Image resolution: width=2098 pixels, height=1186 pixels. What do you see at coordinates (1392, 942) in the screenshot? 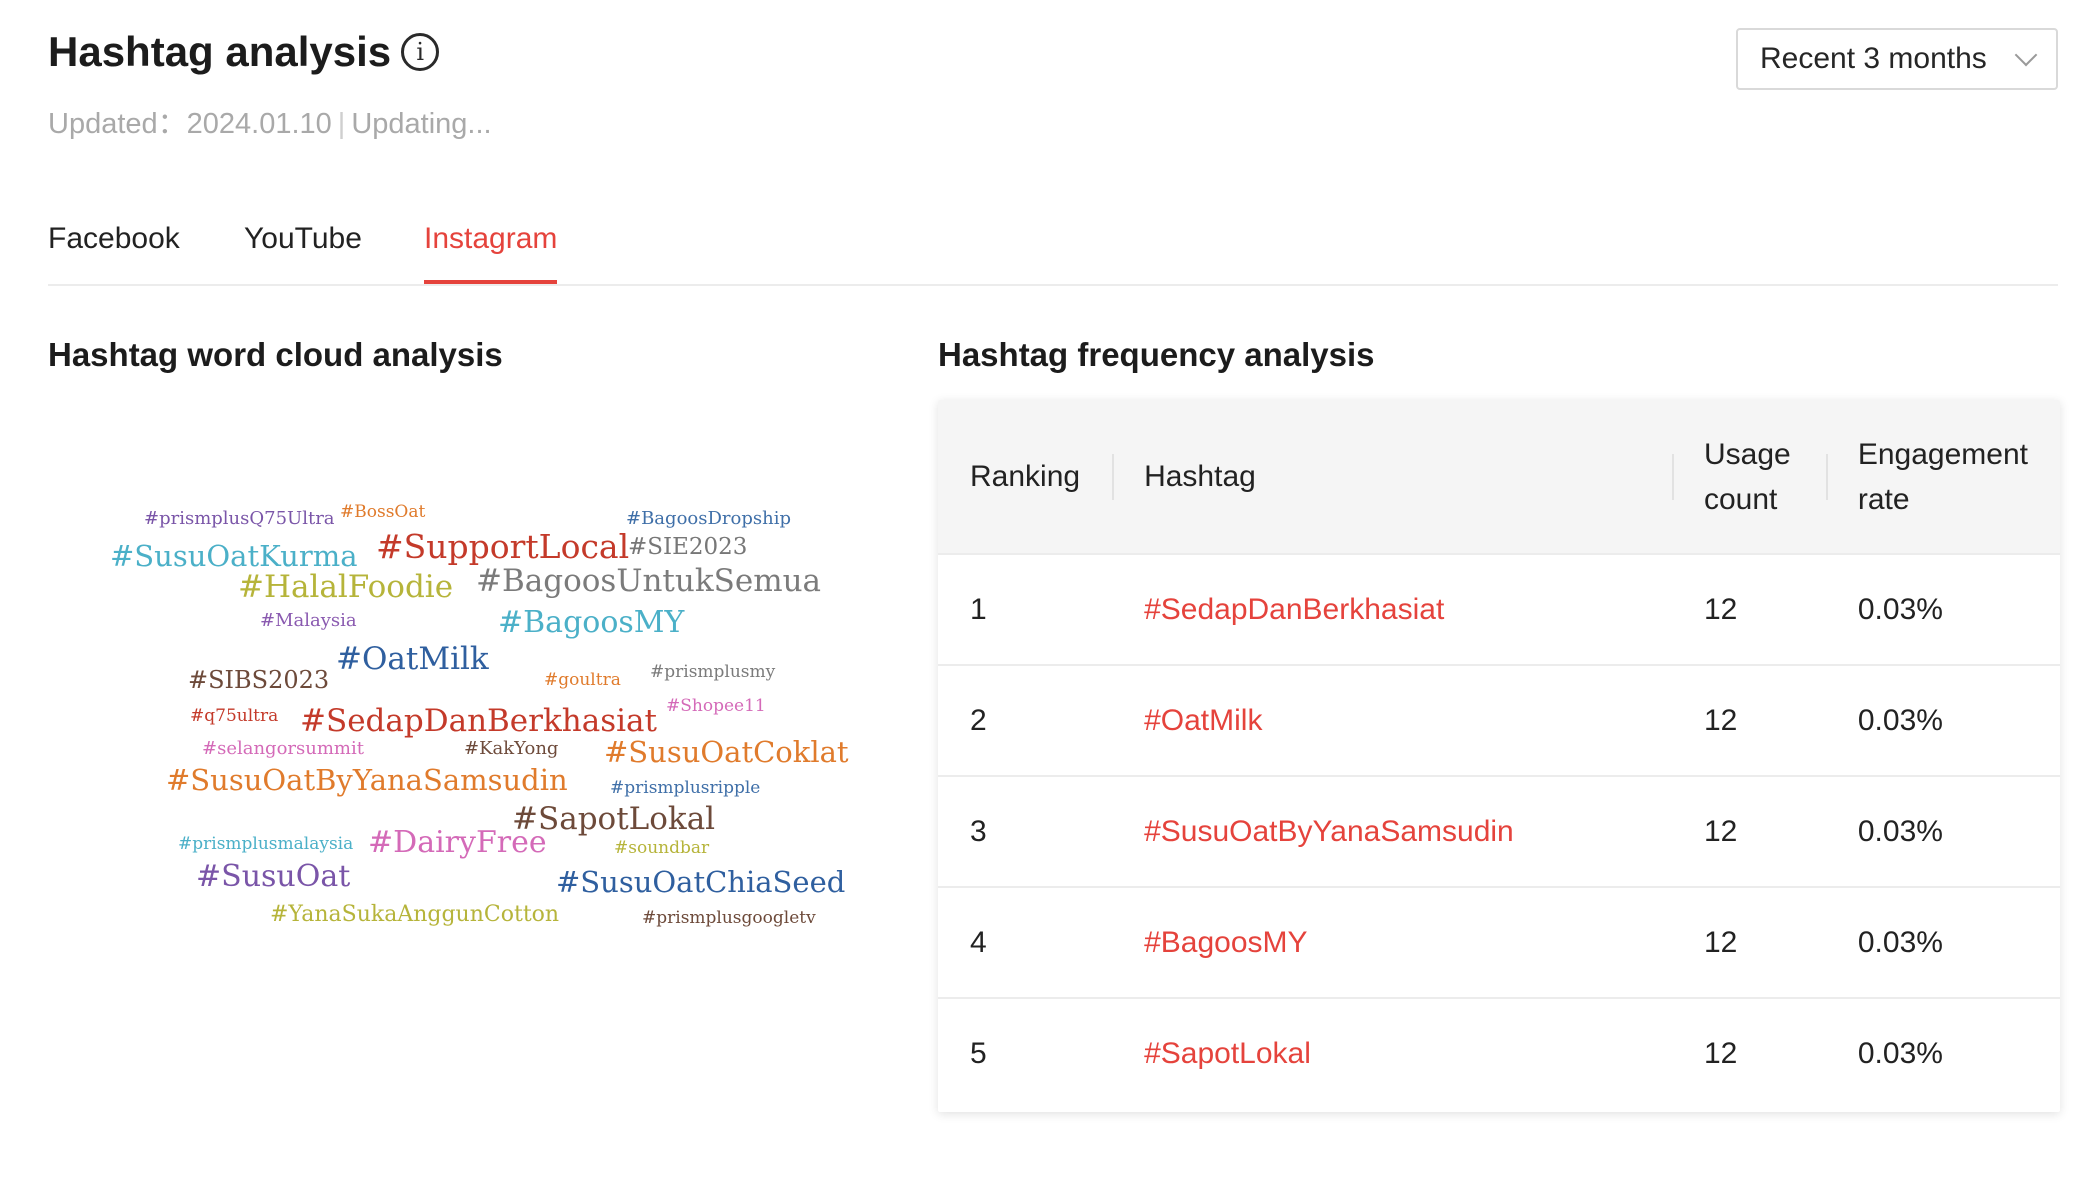
I see `row-hashtag-link: #BagoosMY` at bounding box center [1392, 942].